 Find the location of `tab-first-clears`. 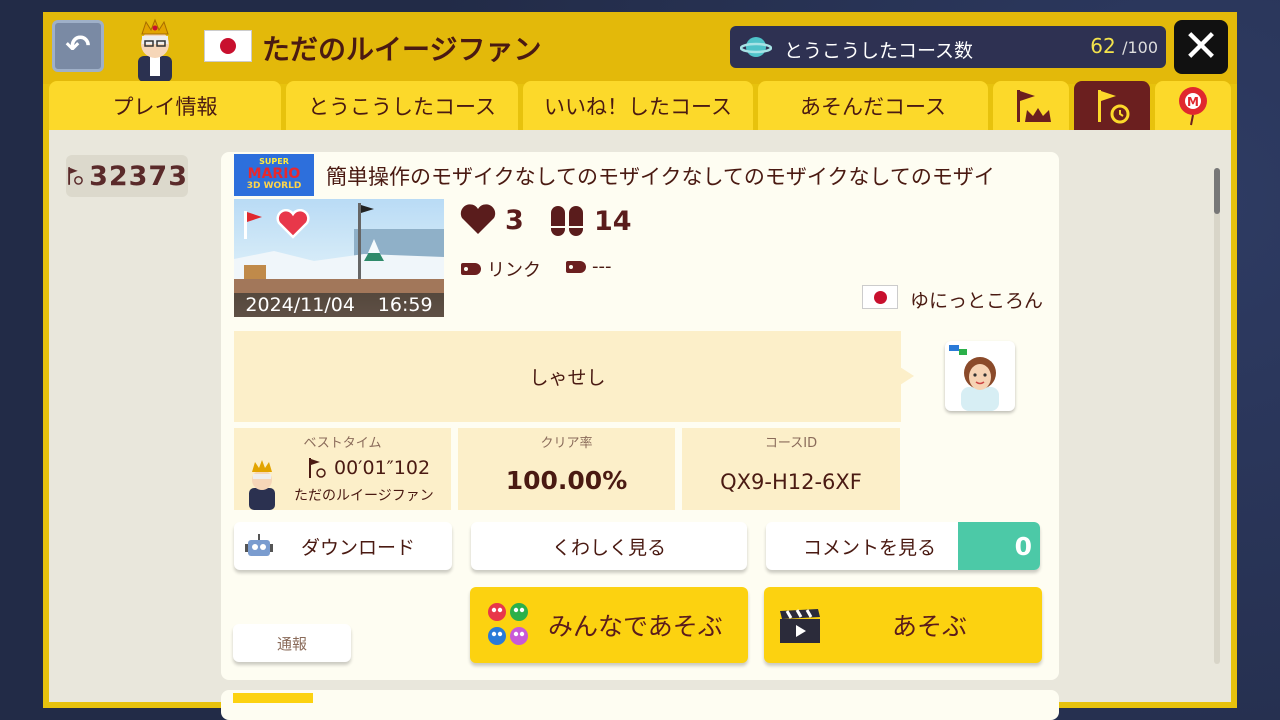

tab-first-clears is located at coordinates (1112, 105).